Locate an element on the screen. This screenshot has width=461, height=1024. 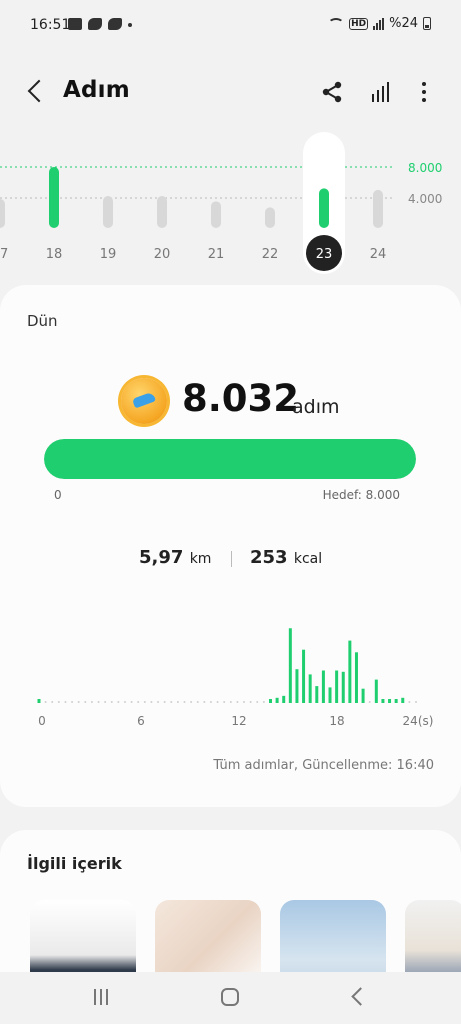
recent-apps-button is located at coordinates (101, 997).